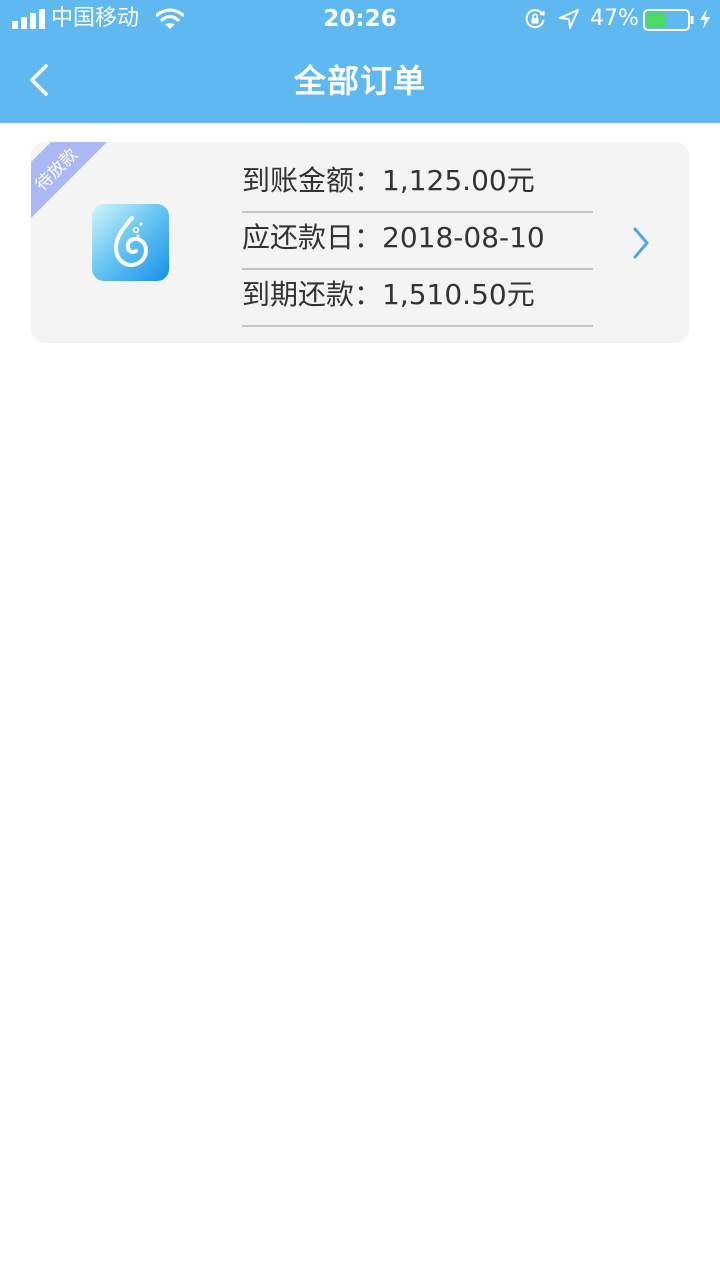 This screenshot has height=1280, width=720. I want to click on status-bar: 中国移动 20:26 47%, so click(360, 20).